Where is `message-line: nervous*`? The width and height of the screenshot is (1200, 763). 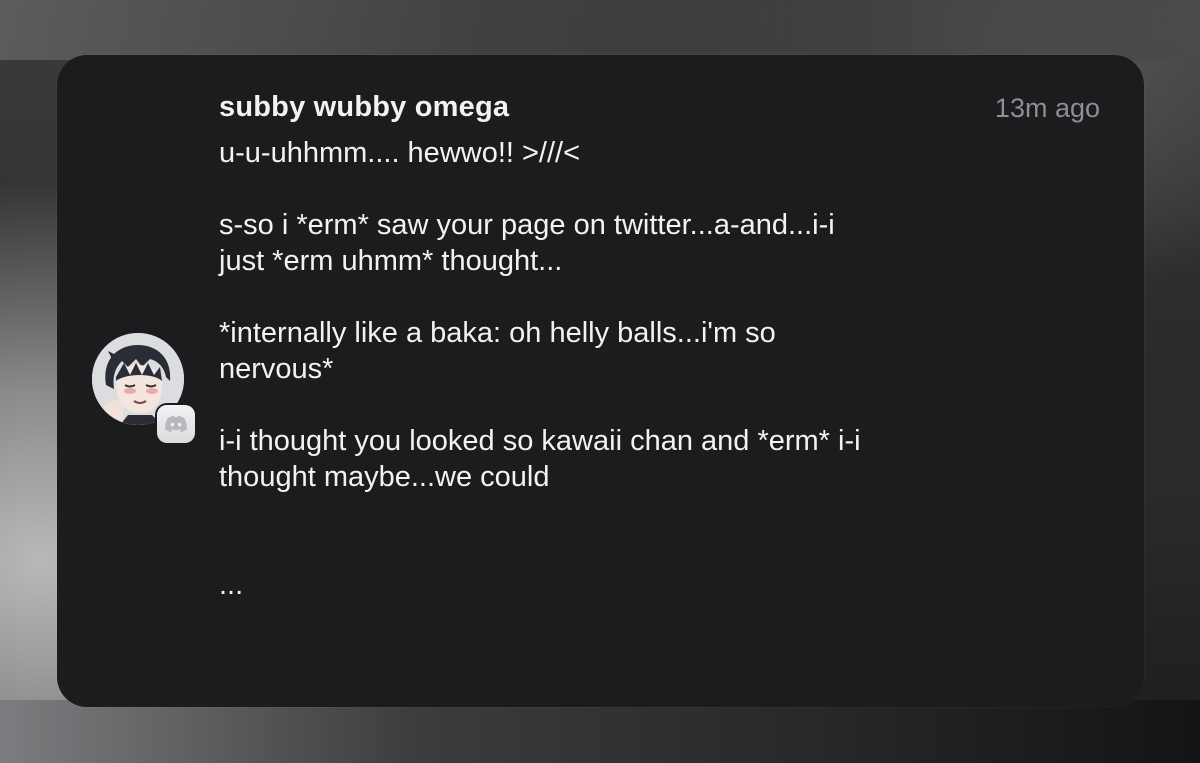 message-line: nervous* is located at coordinates (276, 369).